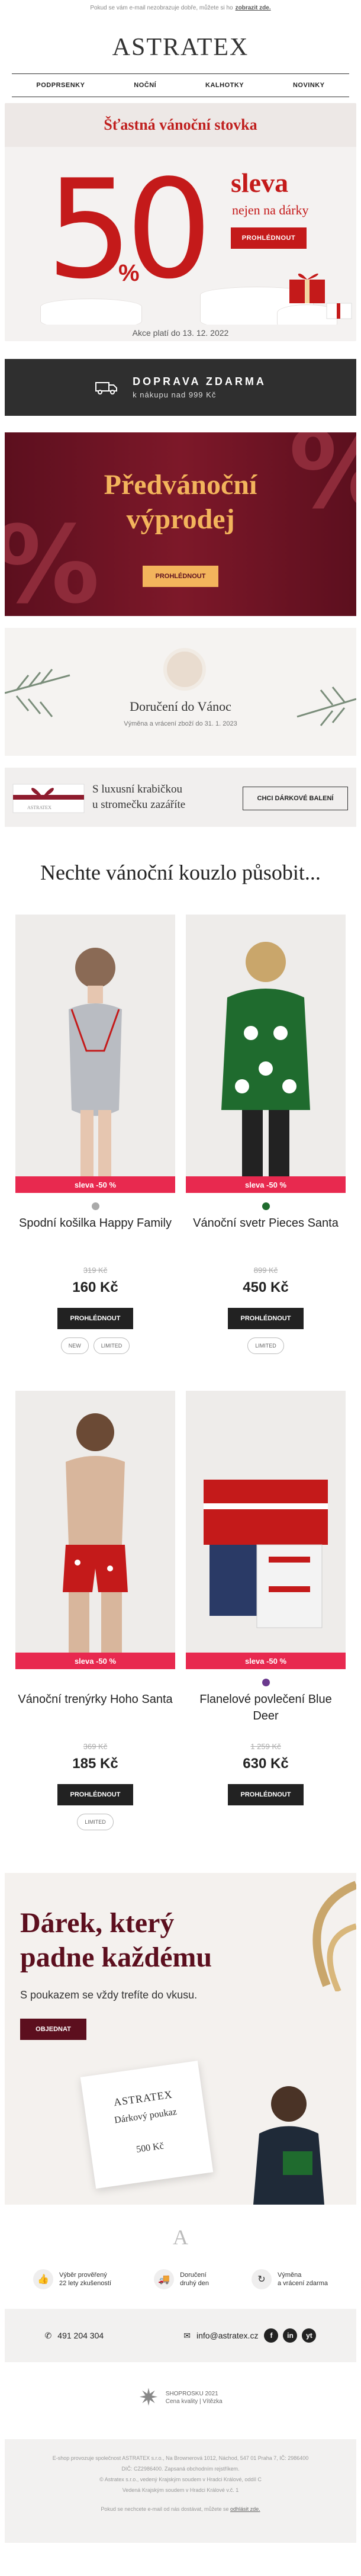 This screenshot has height=2576, width=361. I want to click on model-image, so click(288, 2145).